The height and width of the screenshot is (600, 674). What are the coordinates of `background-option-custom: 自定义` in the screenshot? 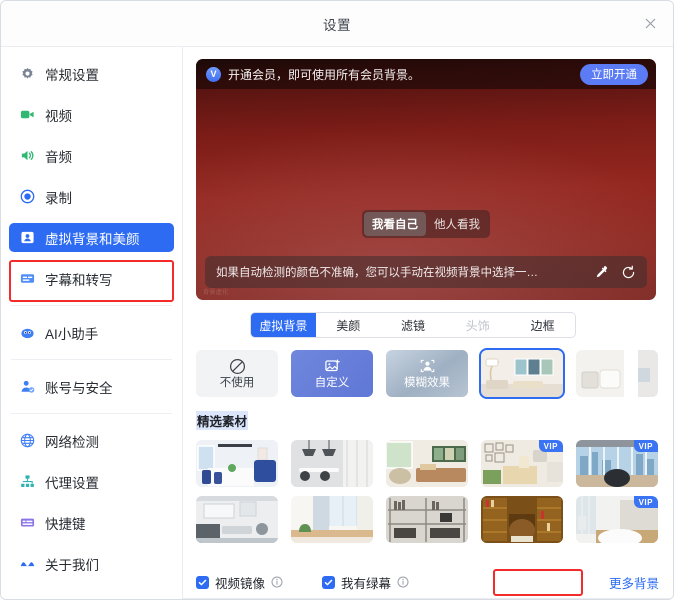 It's located at (332, 373).